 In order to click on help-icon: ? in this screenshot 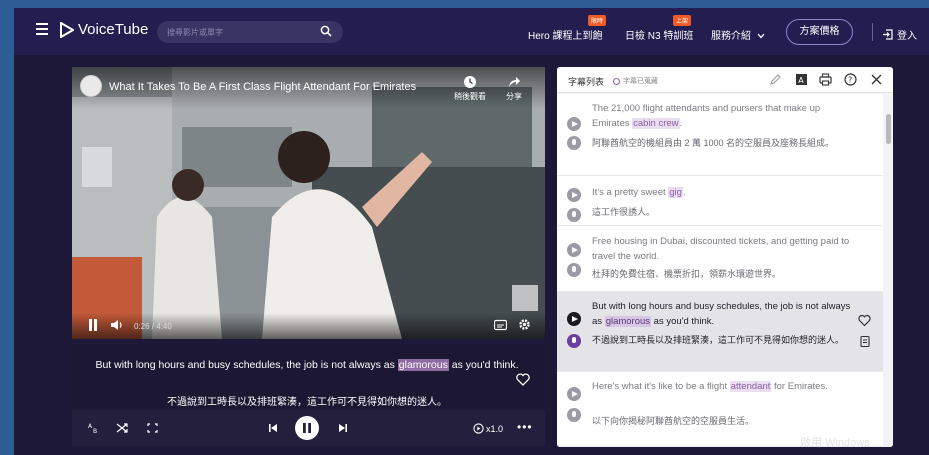, I will do `click(850, 79)`.